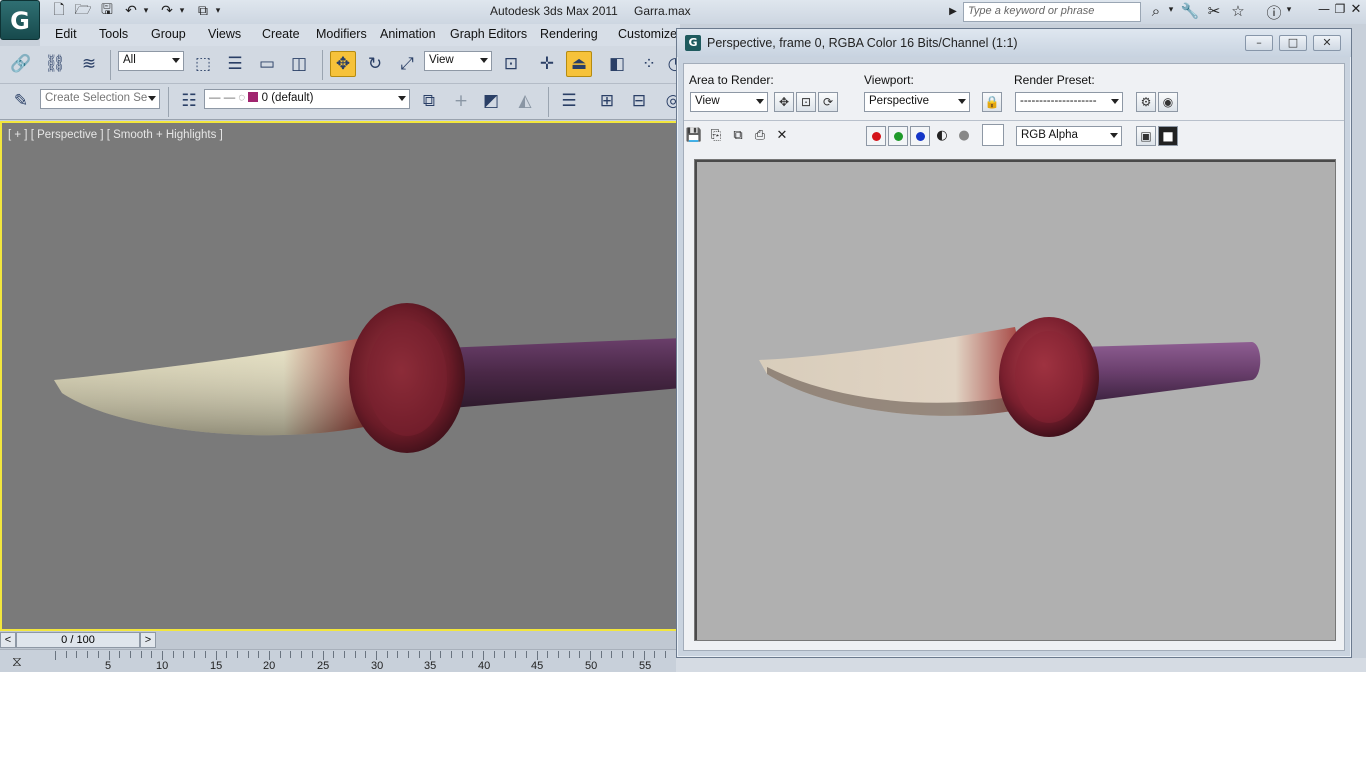 The image size is (1366, 768). I want to click on schematic-view-icon: ⊟, so click(639, 101).